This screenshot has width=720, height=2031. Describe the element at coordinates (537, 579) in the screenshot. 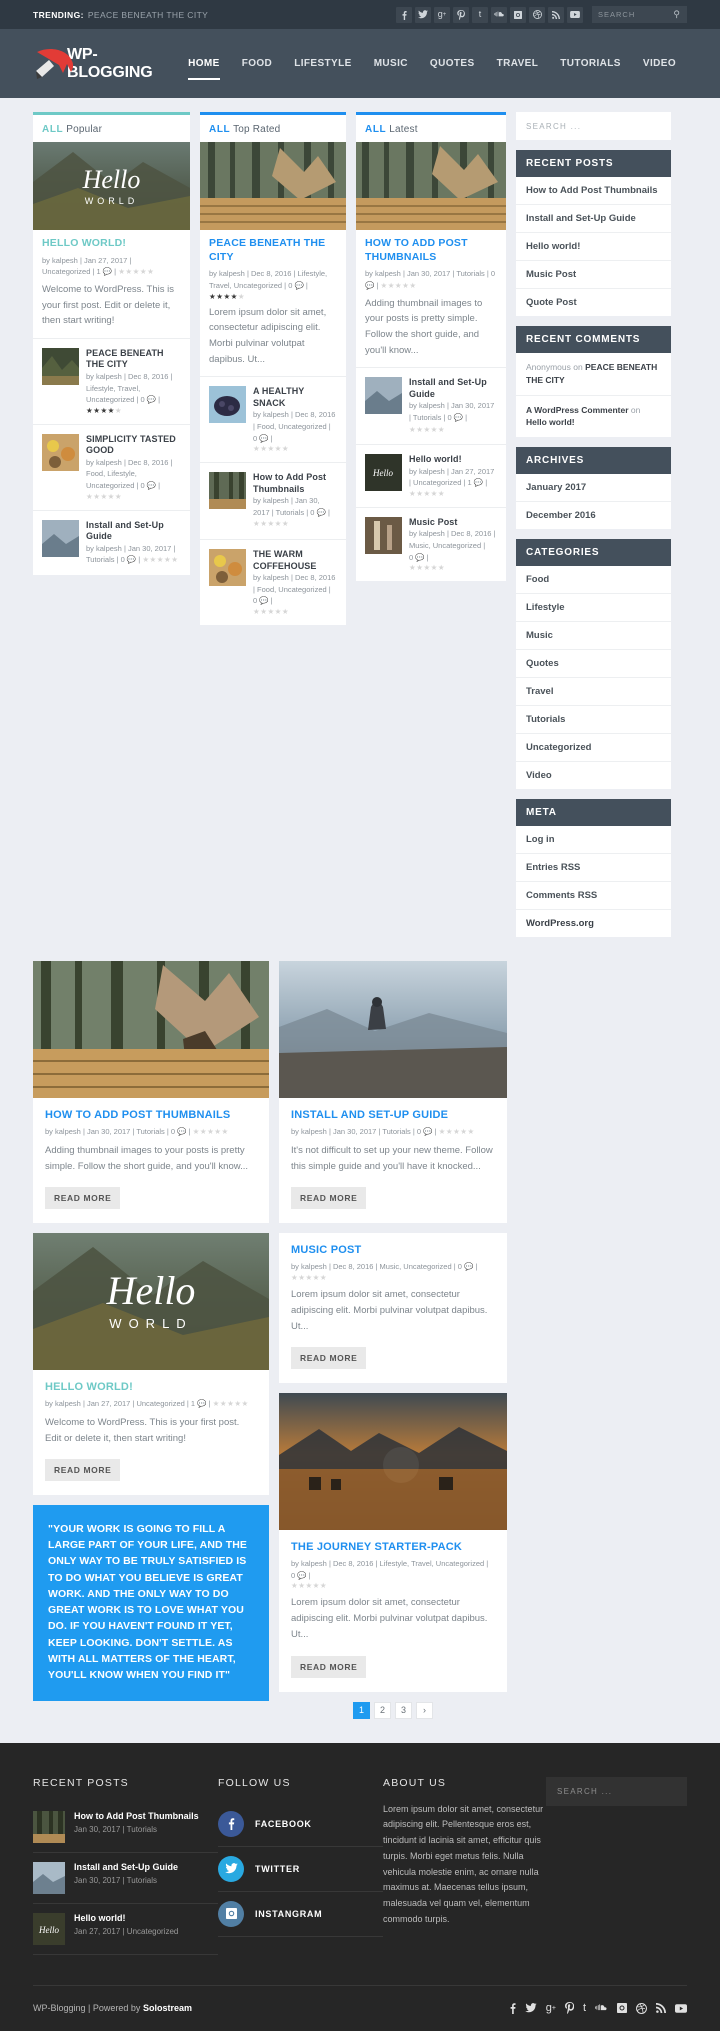

I see `category-link: Food` at that location.